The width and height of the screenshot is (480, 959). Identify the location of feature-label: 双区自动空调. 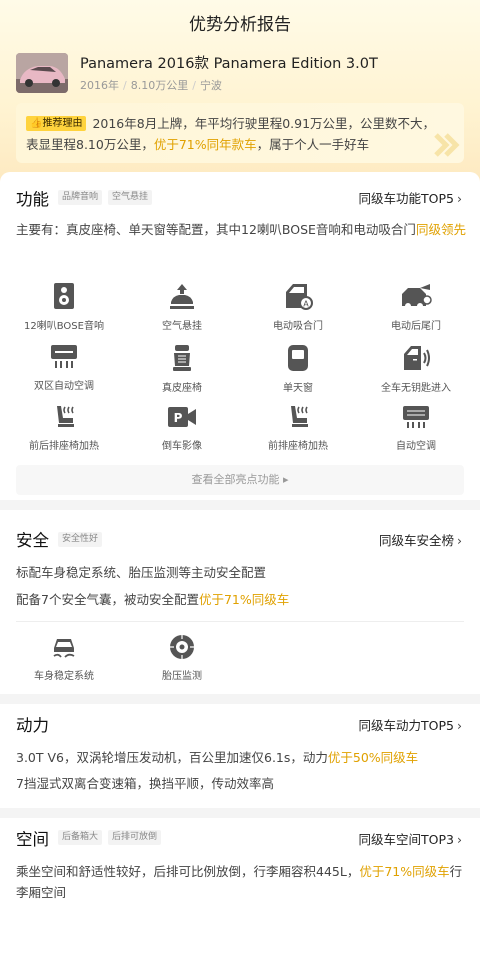
(64, 386).